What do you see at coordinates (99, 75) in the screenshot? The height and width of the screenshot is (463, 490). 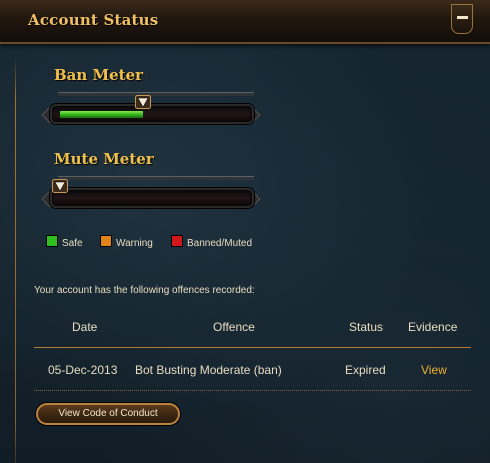 I see `ban-meter-title: Ban Meter` at bounding box center [99, 75].